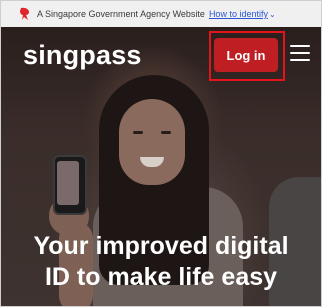  What do you see at coordinates (121, 14) in the screenshot?
I see `government-banner-text: A Singapore Government Agency Website` at bounding box center [121, 14].